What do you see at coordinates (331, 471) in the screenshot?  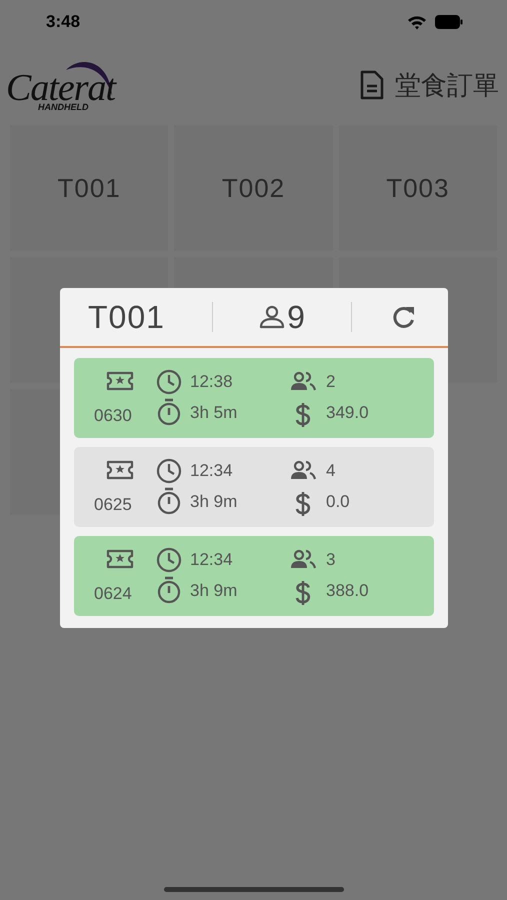 I see `people-count: 4` at bounding box center [331, 471].